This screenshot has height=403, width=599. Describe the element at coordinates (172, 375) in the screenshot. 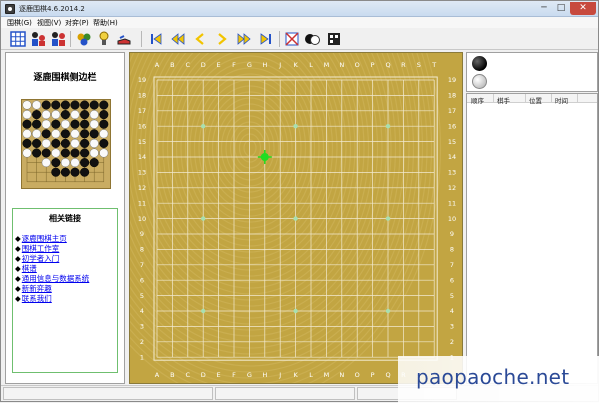

I see `column-label: B` at that location.